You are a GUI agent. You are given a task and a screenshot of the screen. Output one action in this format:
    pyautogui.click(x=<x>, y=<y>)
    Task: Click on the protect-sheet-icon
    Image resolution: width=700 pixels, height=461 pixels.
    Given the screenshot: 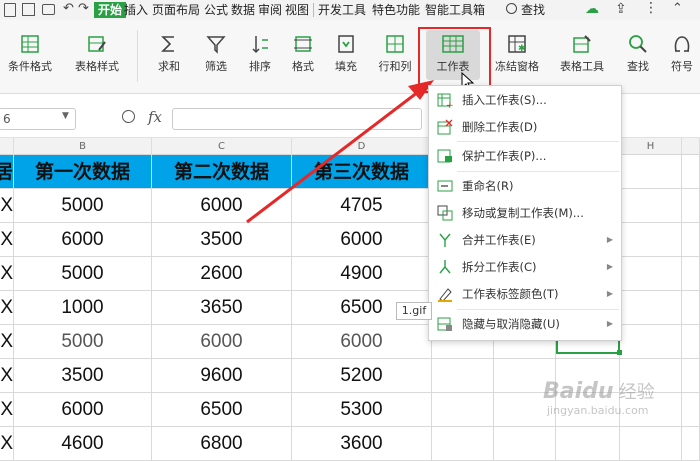 What is the action you would take?
    pyautogui.click(x=444, y=156)
    